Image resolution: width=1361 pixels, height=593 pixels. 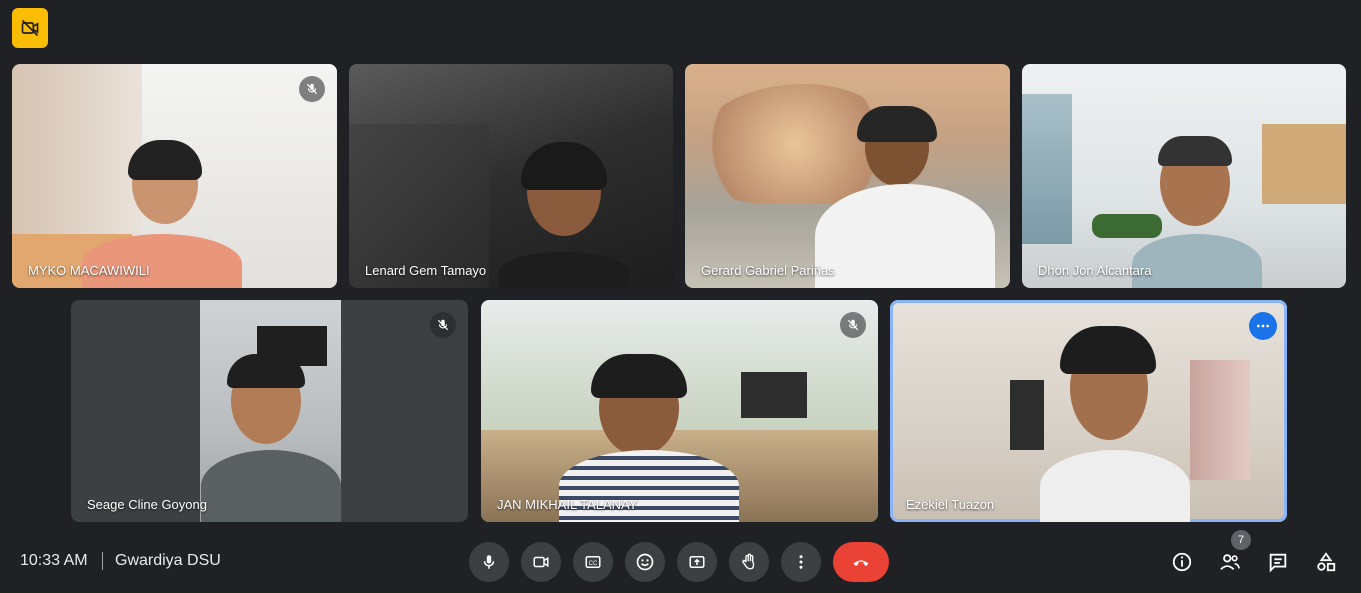 I want to click on camera-off-badge, so click(x=30, y=28).